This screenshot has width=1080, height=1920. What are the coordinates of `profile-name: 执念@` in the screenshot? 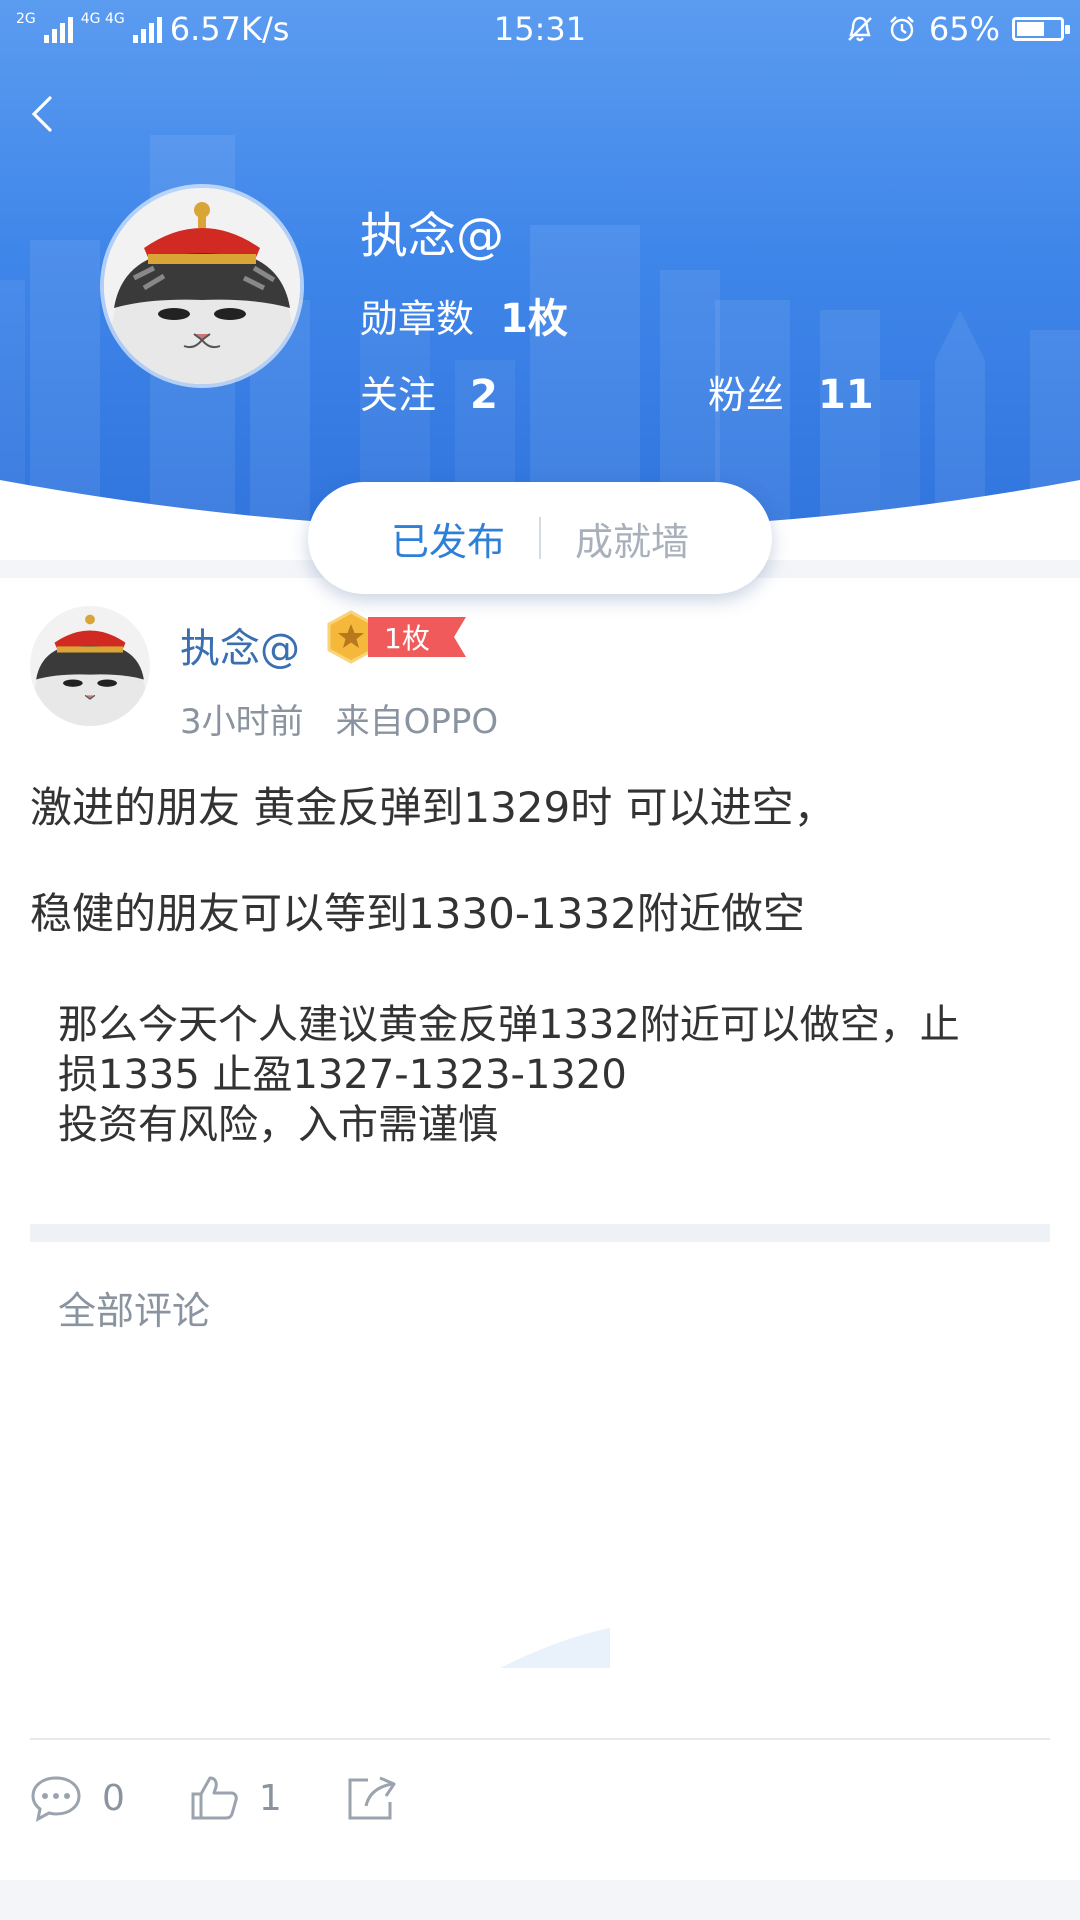 It's located at (432, 236).